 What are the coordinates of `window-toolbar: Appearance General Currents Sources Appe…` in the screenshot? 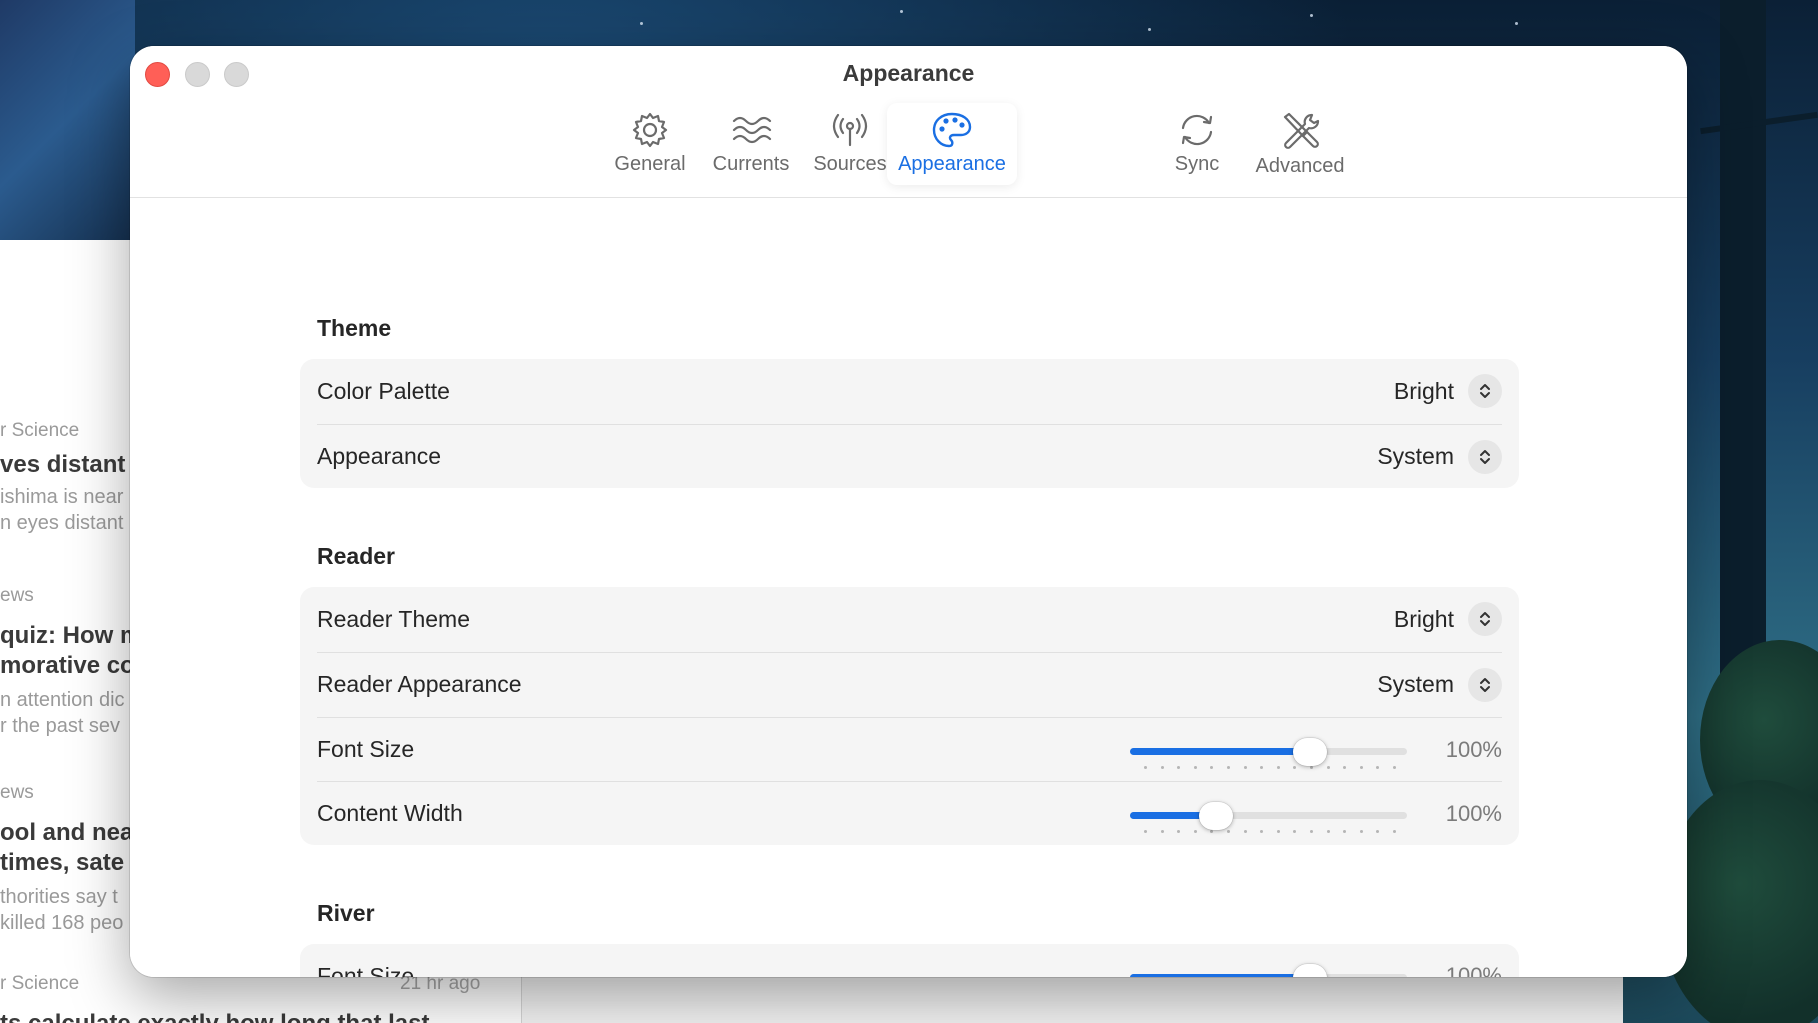 It's located at (908, 122).